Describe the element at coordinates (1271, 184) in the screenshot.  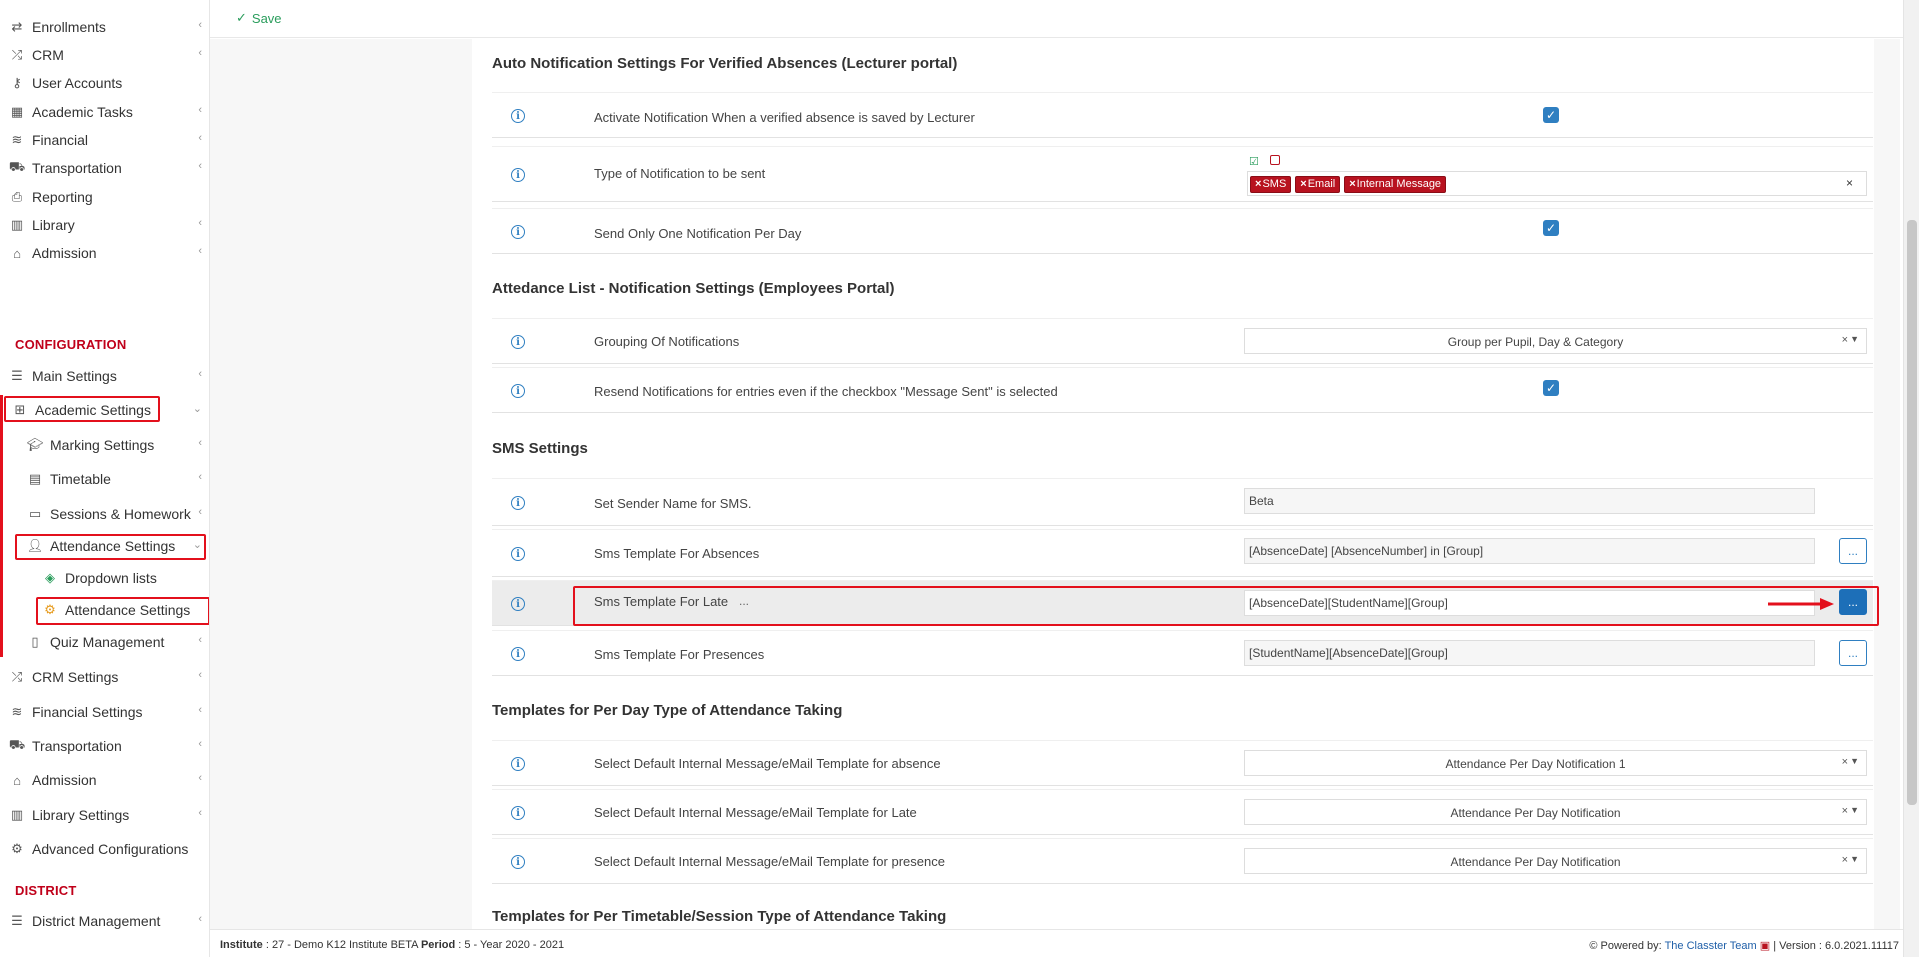
I see `tag-sms: × SMS` at that location.